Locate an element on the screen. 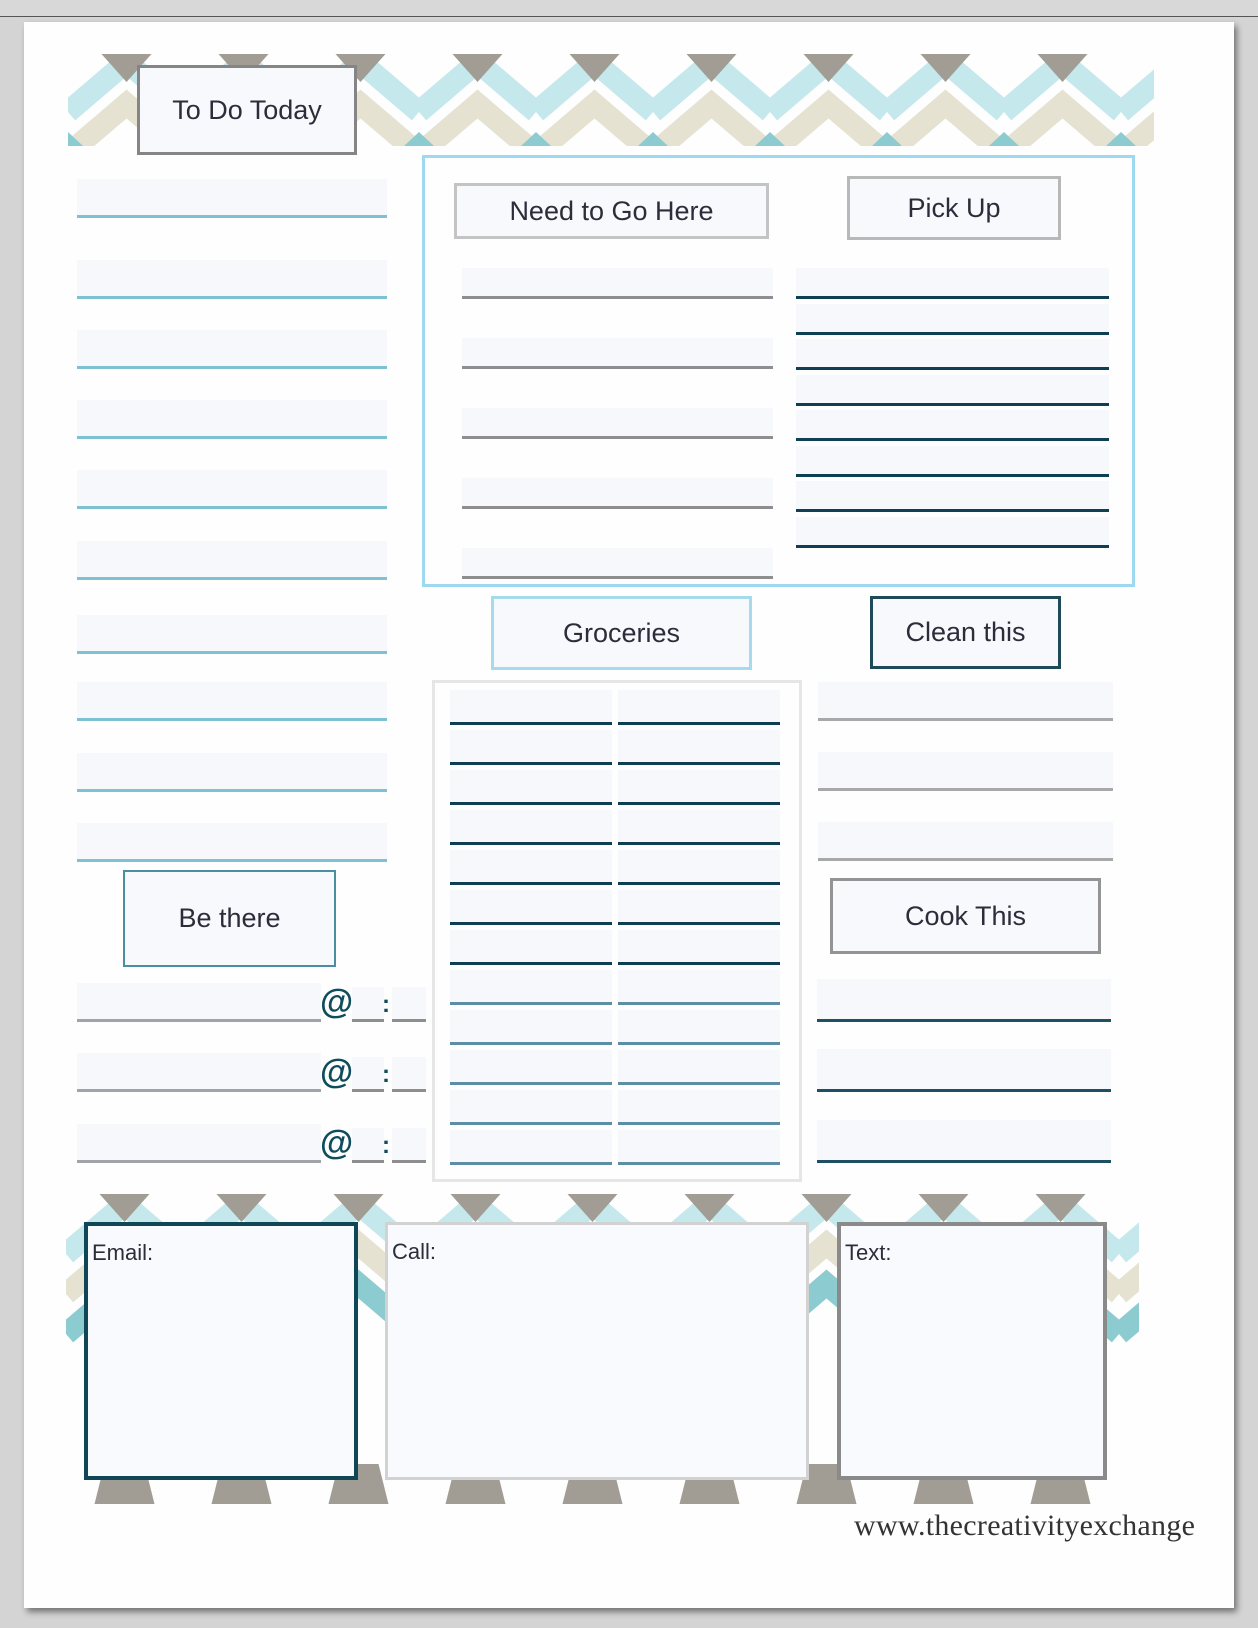 The width and height of the screenshot is (1258, 1628). groceries-title: Groceries is located at coordinates (621, 632).